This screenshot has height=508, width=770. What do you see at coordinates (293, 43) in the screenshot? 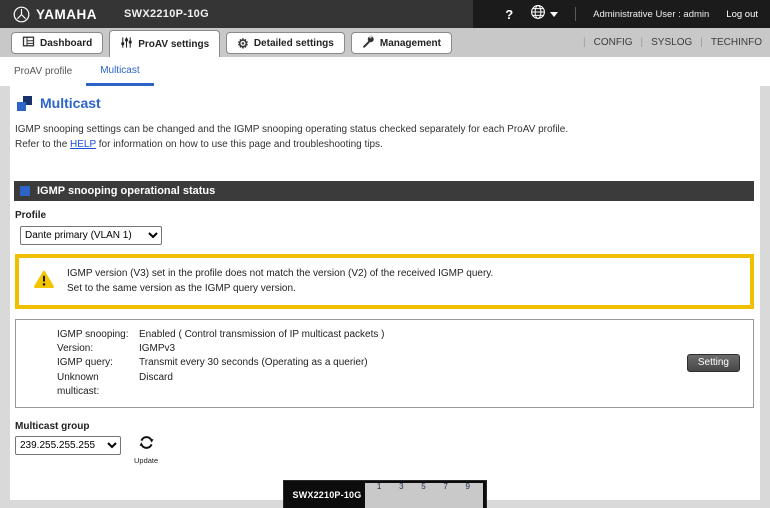
I see `tab-label: Detailed settings` at bounding box center [293, 43].